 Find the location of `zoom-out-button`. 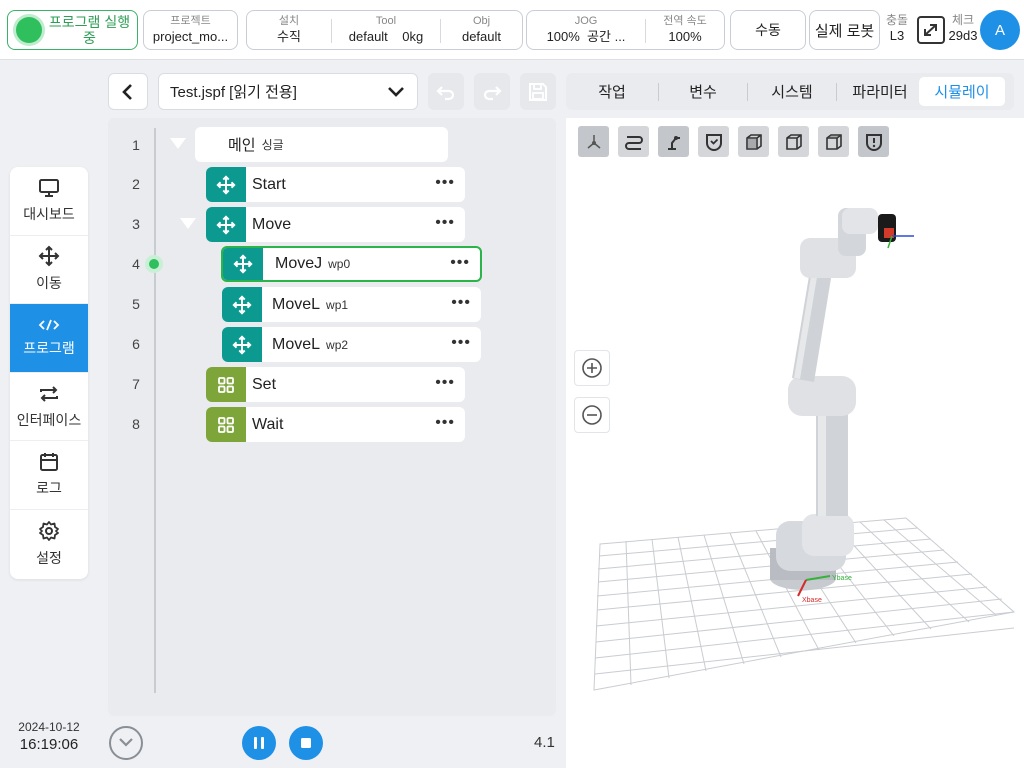

zoom-out-button is located at coordinates (592, 415).